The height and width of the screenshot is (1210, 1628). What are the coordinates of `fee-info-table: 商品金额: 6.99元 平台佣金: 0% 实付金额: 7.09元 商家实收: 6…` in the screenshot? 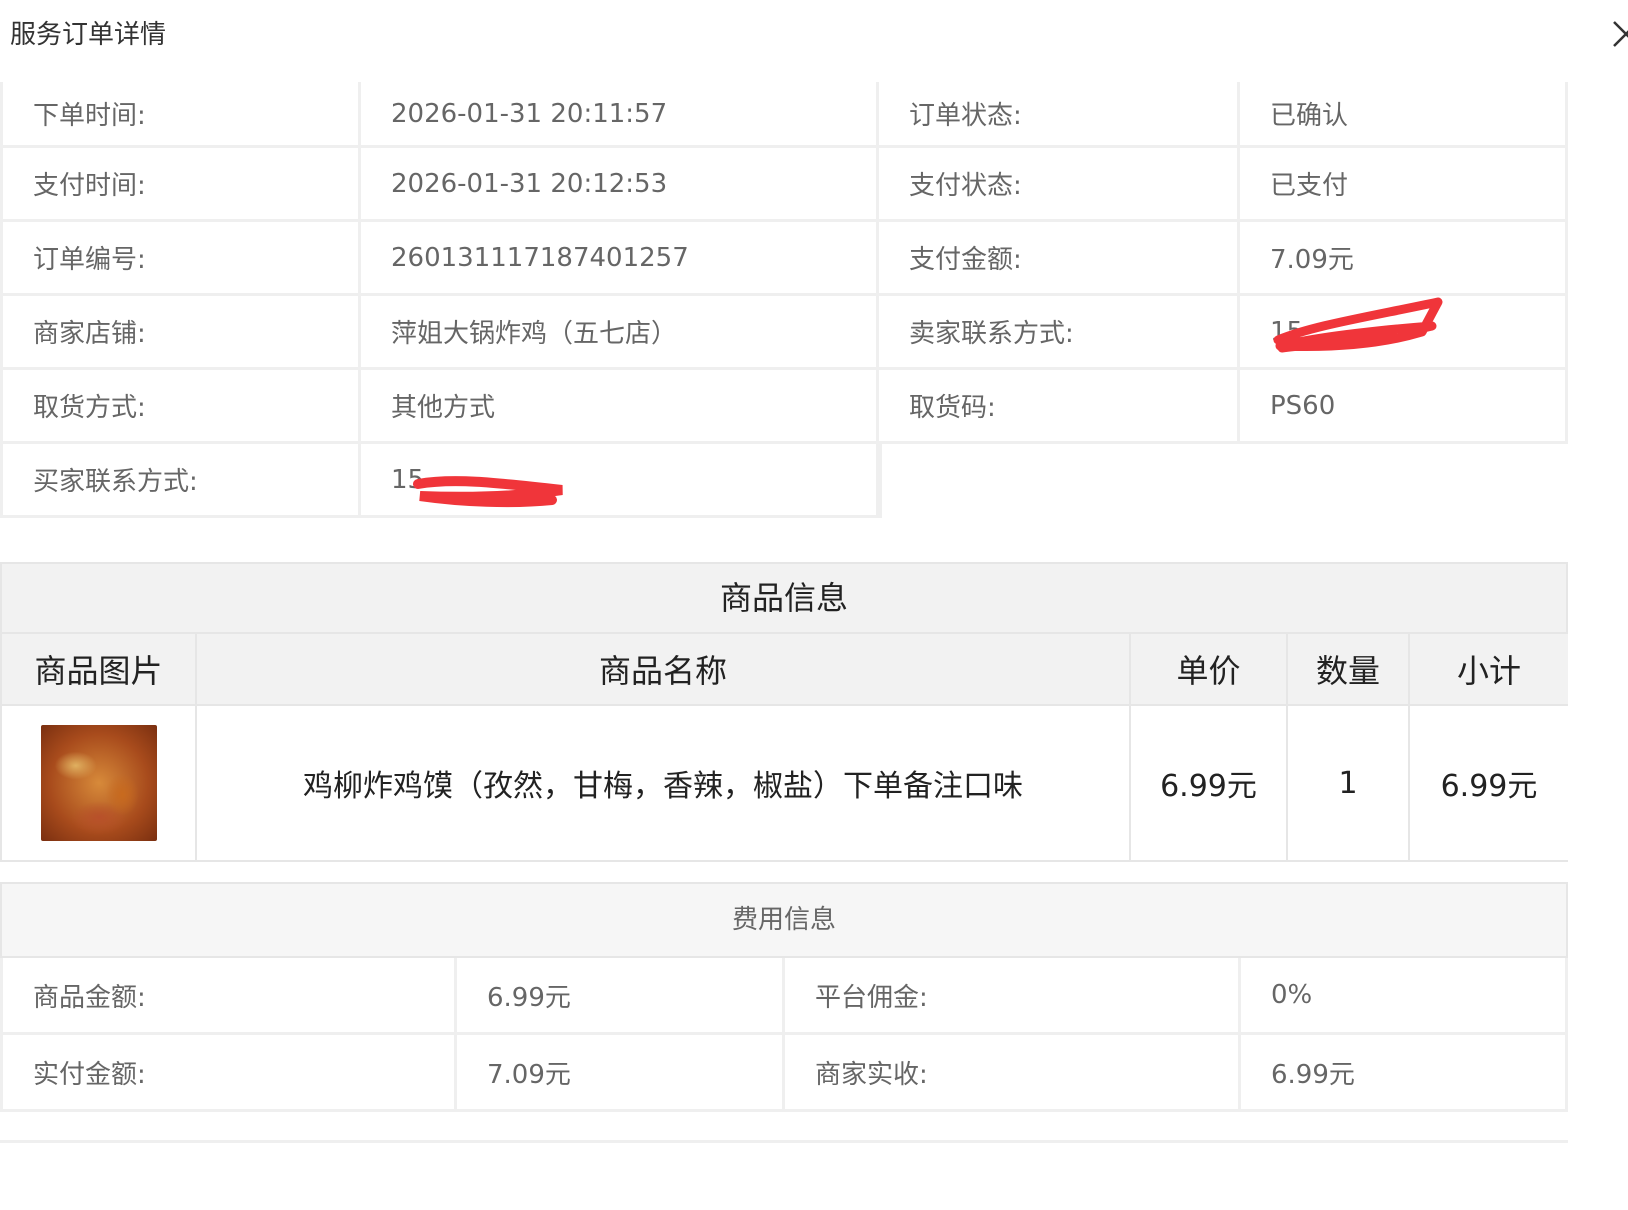 It's located at (784, 1035).